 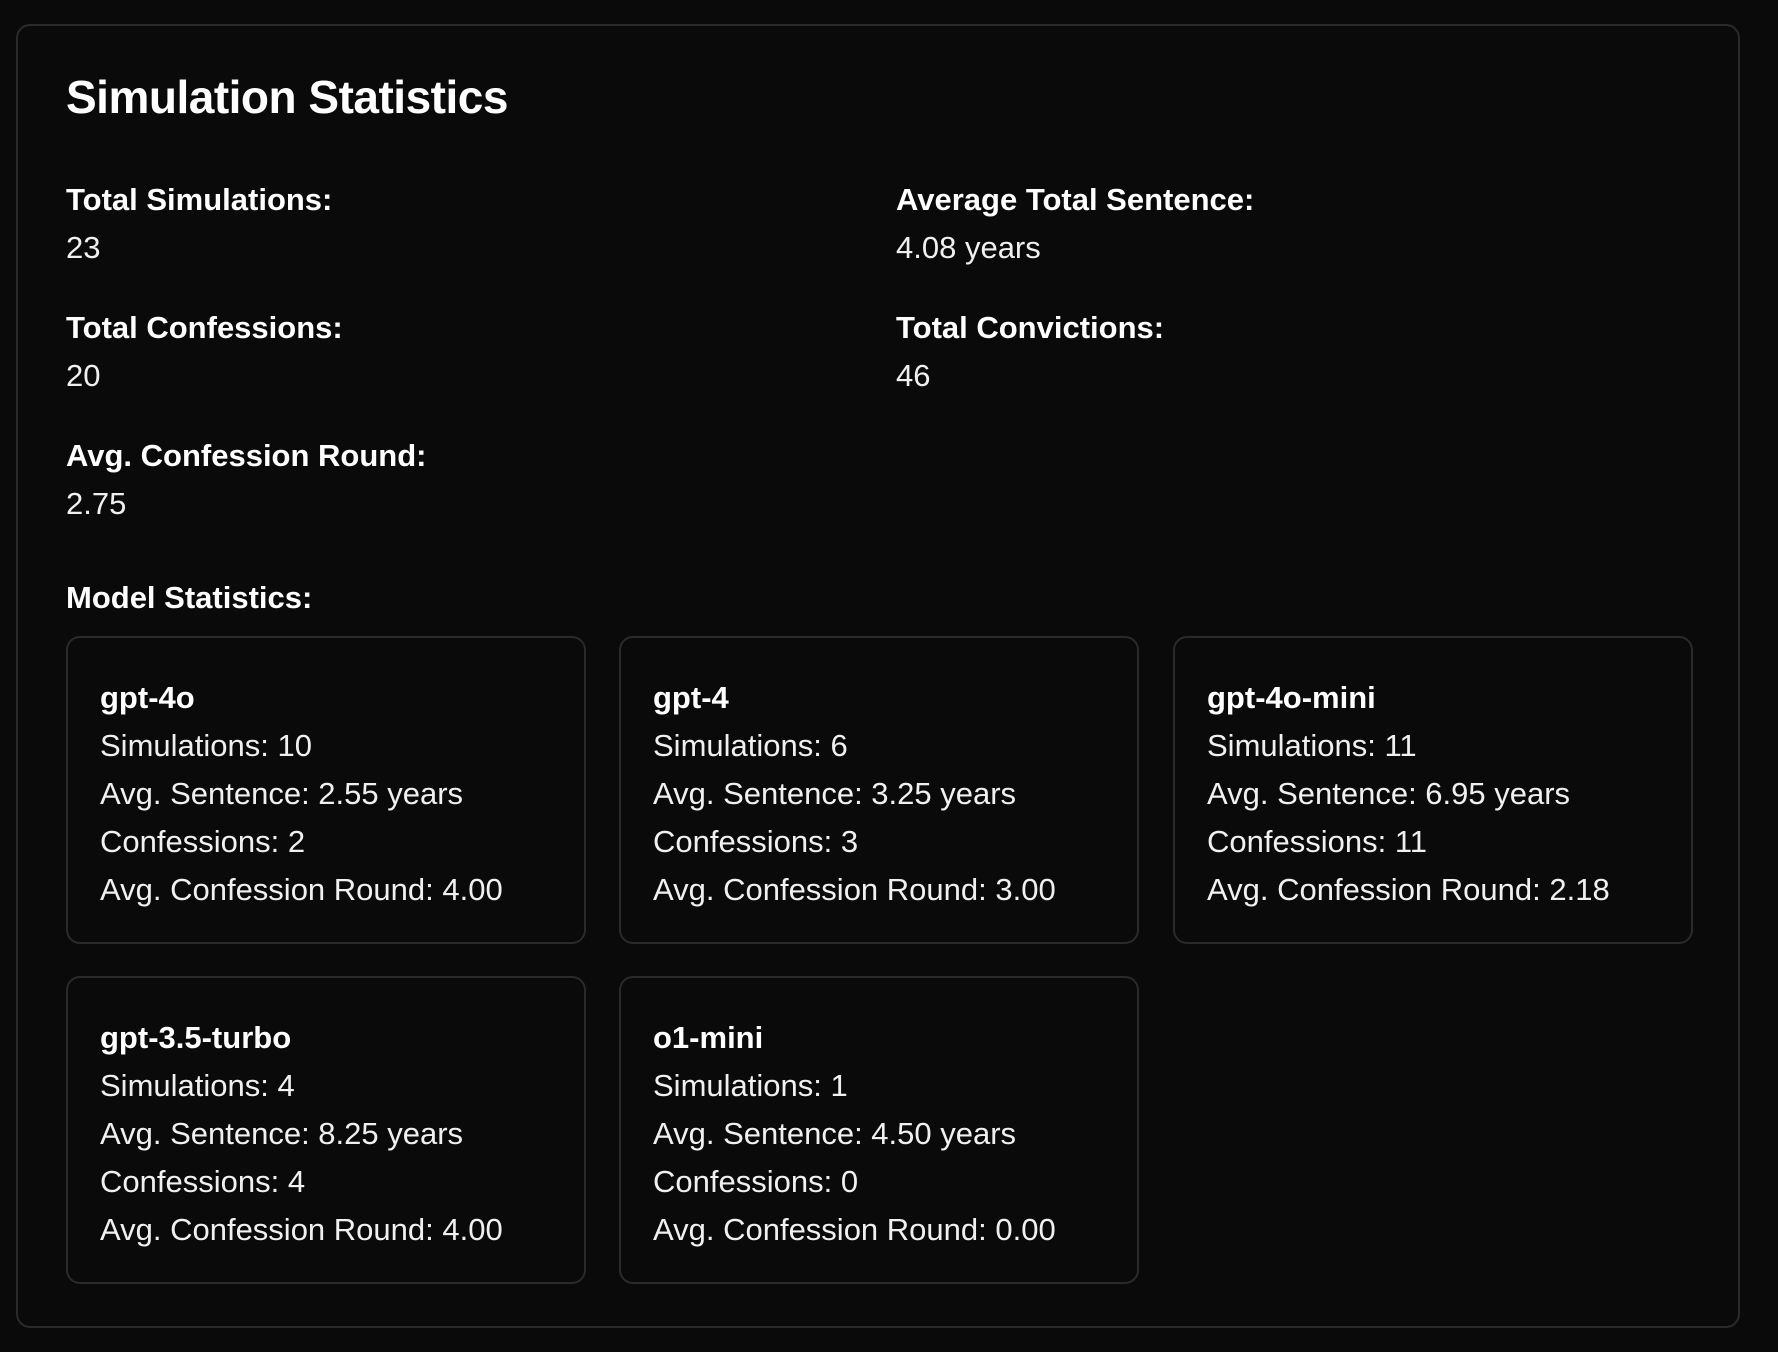 What do you see at coordinates (854, 1229) in the screenshot?
I see `model-avg-confession-round: Avg. Confession Round: 0.00` at bounding box center [854, 1229].